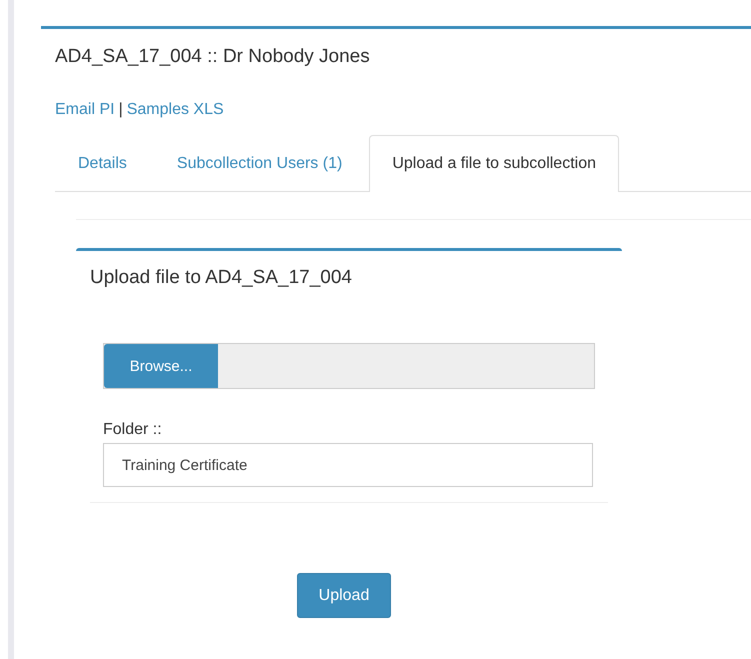 The width and height of the screenshot is (751, 659). What do you see at coordinates (102, 163) in the screenshot?
I see `tab: Details` at bounding box center [102, 163].